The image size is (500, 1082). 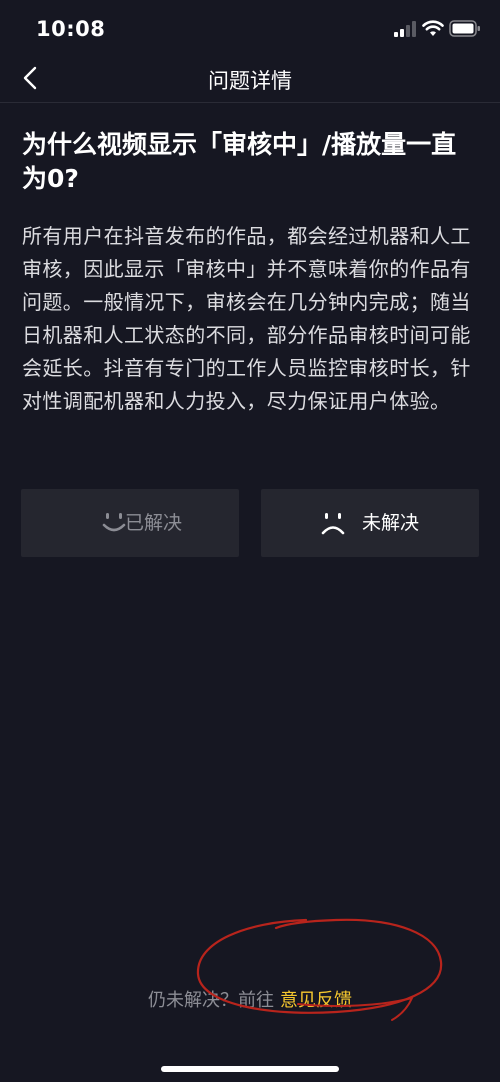 I want to click on page-title: 问题详情, so click(x=250, y=81).